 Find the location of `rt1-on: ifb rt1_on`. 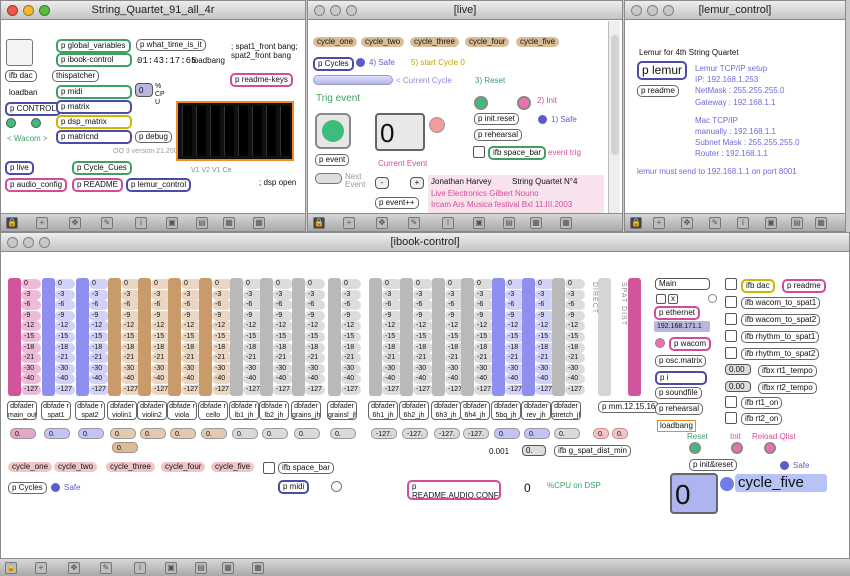

rt1-on: ifb rt1_on is located at coordinates (762, 403).